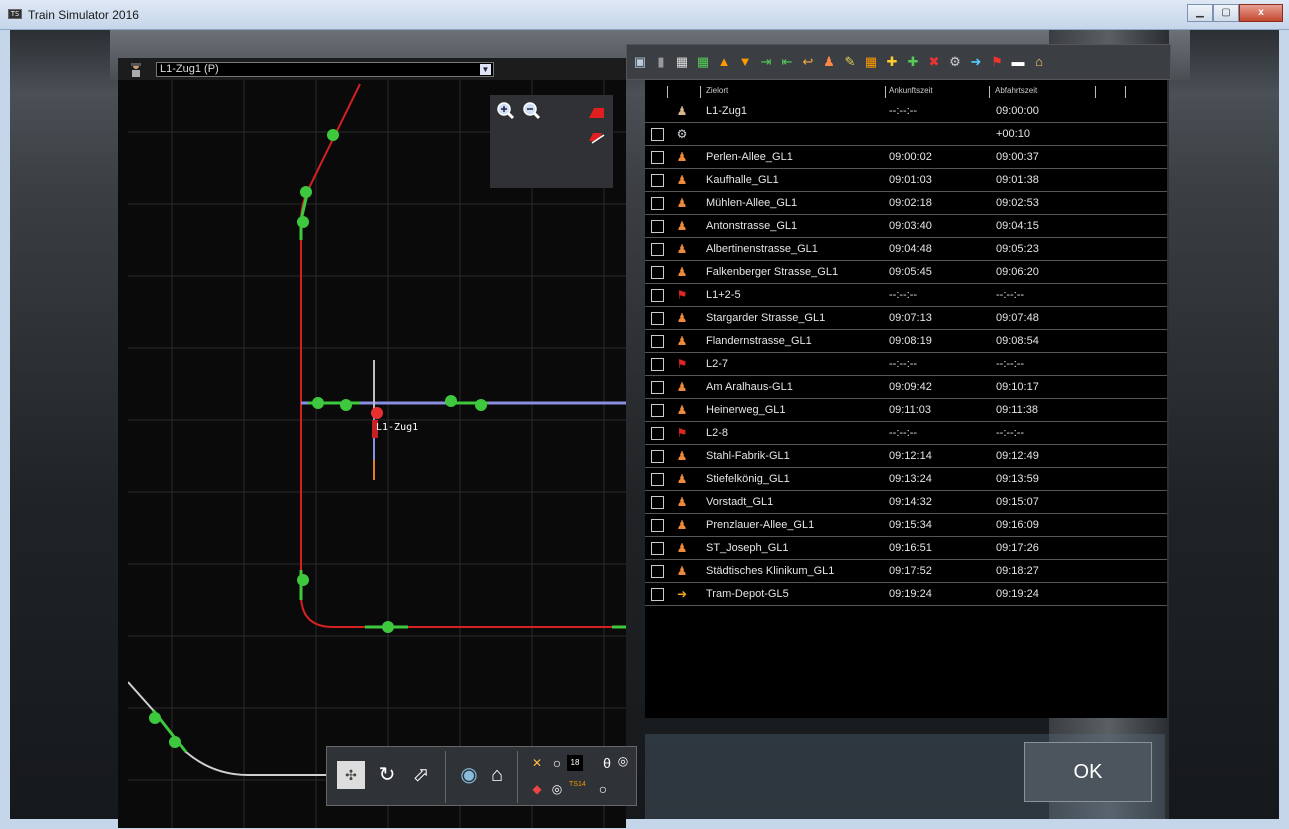 This screenshot has width=1289, height=829. I want to click on window-titlebar: TS Train Simulator 2016 ▁ ▢ x, so click(644, 15).